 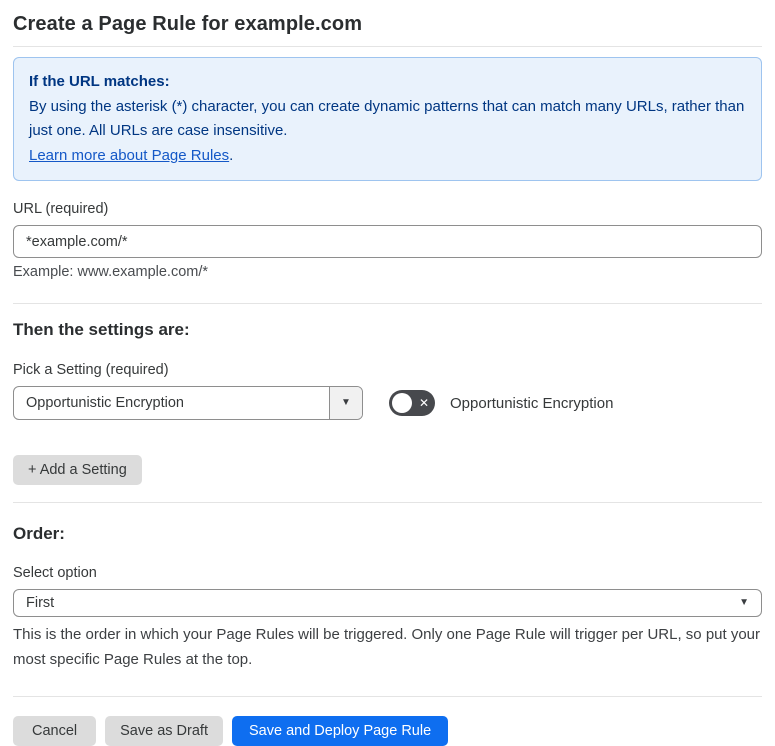 What do you see at coordinates (40, 603) in the screenshot?
I see `order-select-value: First` at bounding box center [40, 603].